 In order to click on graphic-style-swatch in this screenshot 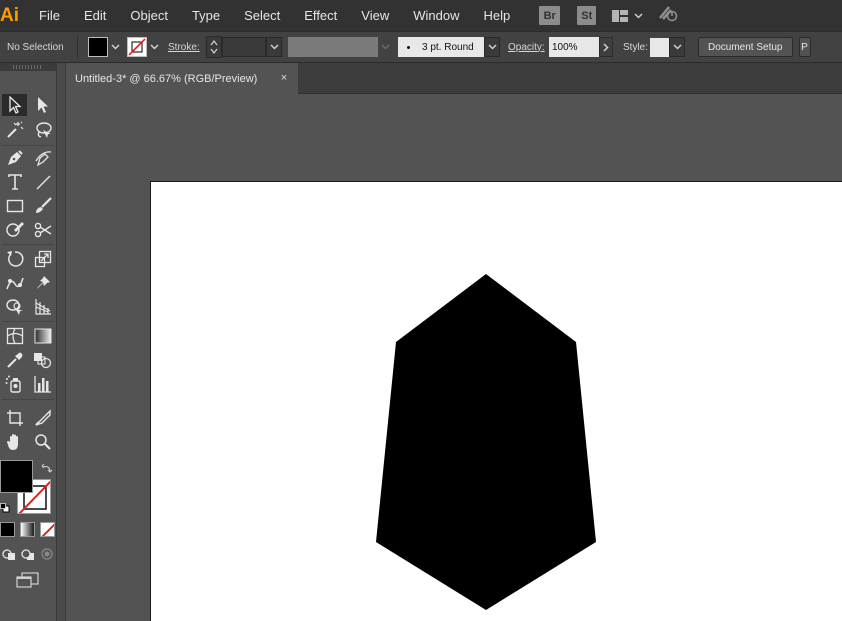, I will do `click(659, 47)`.